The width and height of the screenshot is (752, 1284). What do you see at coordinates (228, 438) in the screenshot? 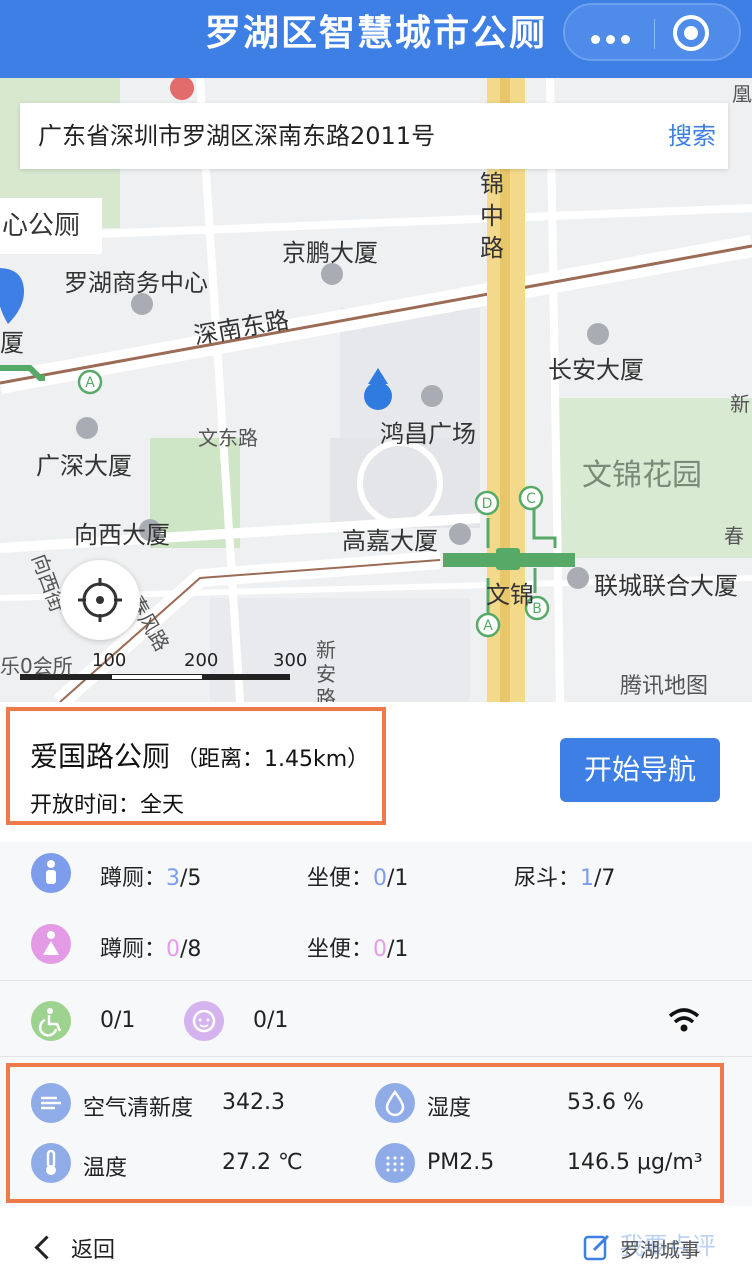
I see `map-label-road: 文东路` at bounding box center [228, 438].